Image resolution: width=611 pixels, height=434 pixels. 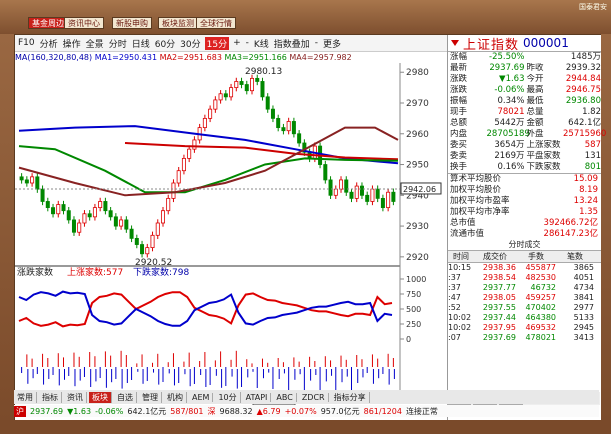 I want to click on quote-row: 总额 5442万 金额 642.1亿, so click(x=524, y=123).